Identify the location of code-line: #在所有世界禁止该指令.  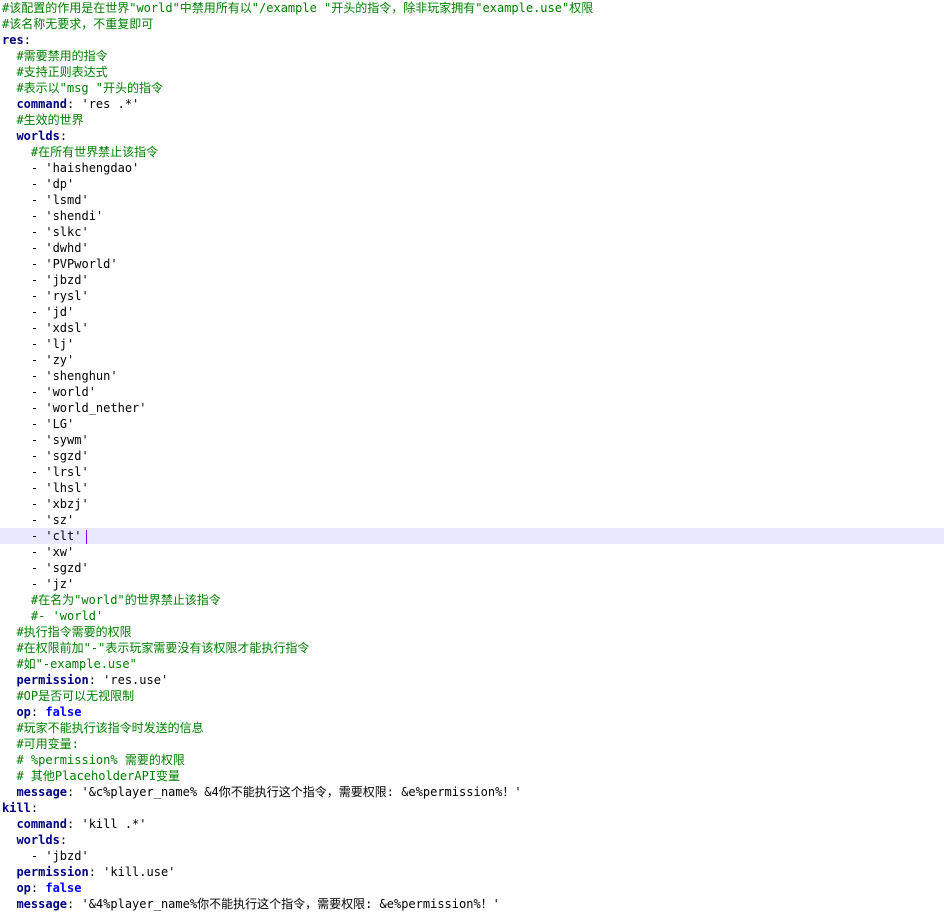
(472, 152).